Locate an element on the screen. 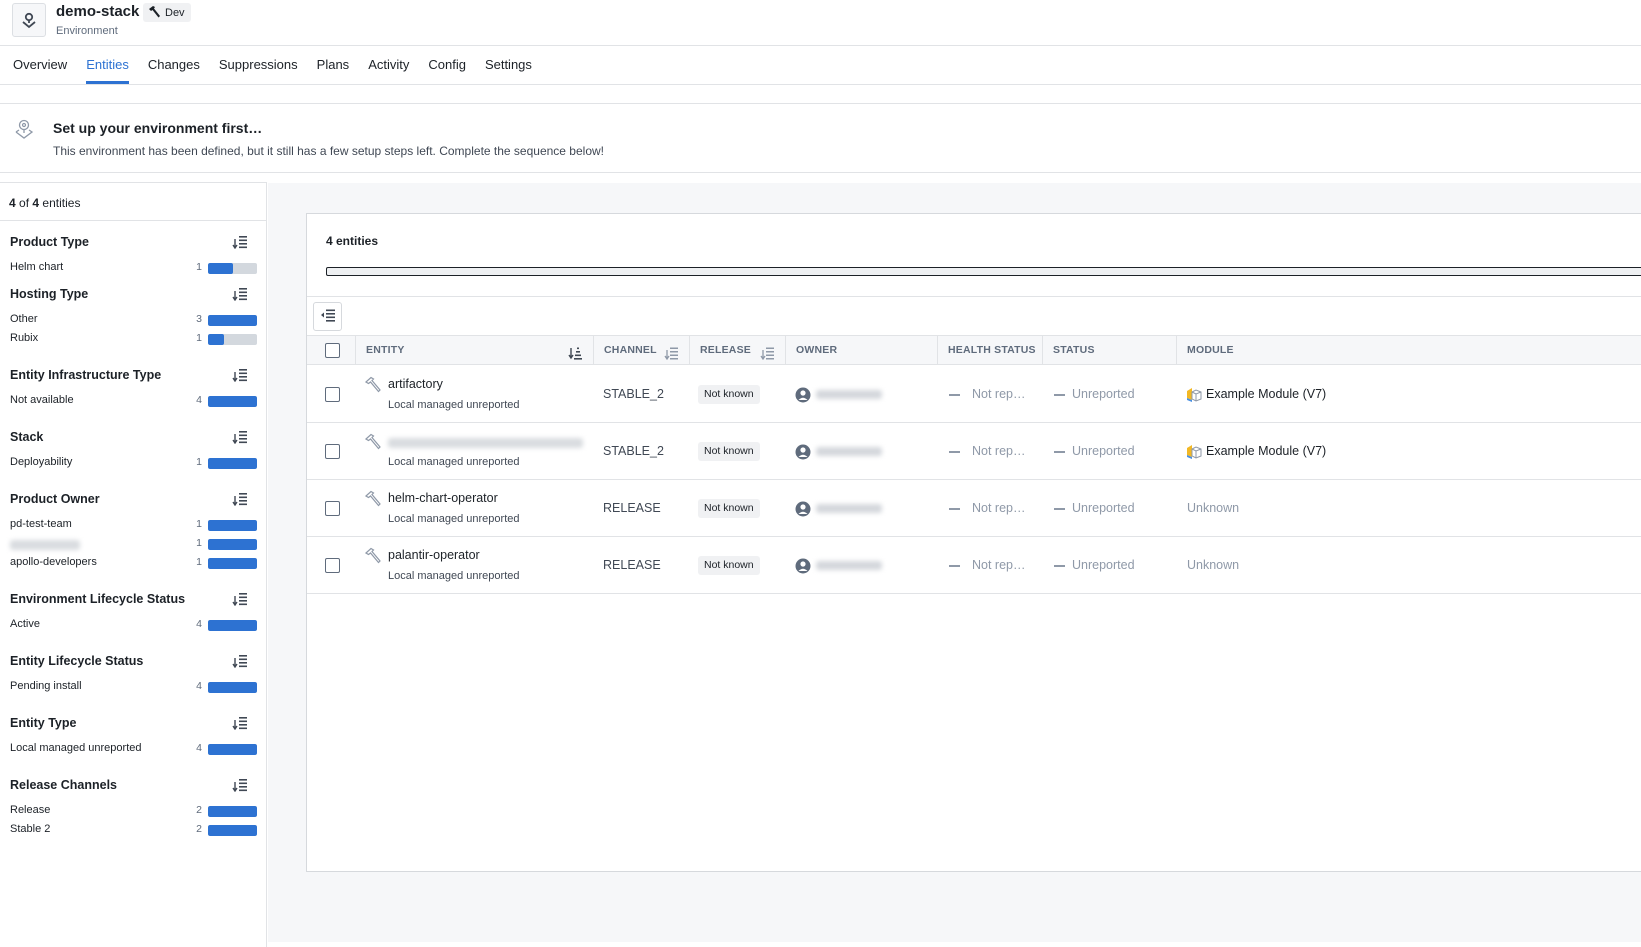  tab-settings: Settings is located at coordinates (508, 65).